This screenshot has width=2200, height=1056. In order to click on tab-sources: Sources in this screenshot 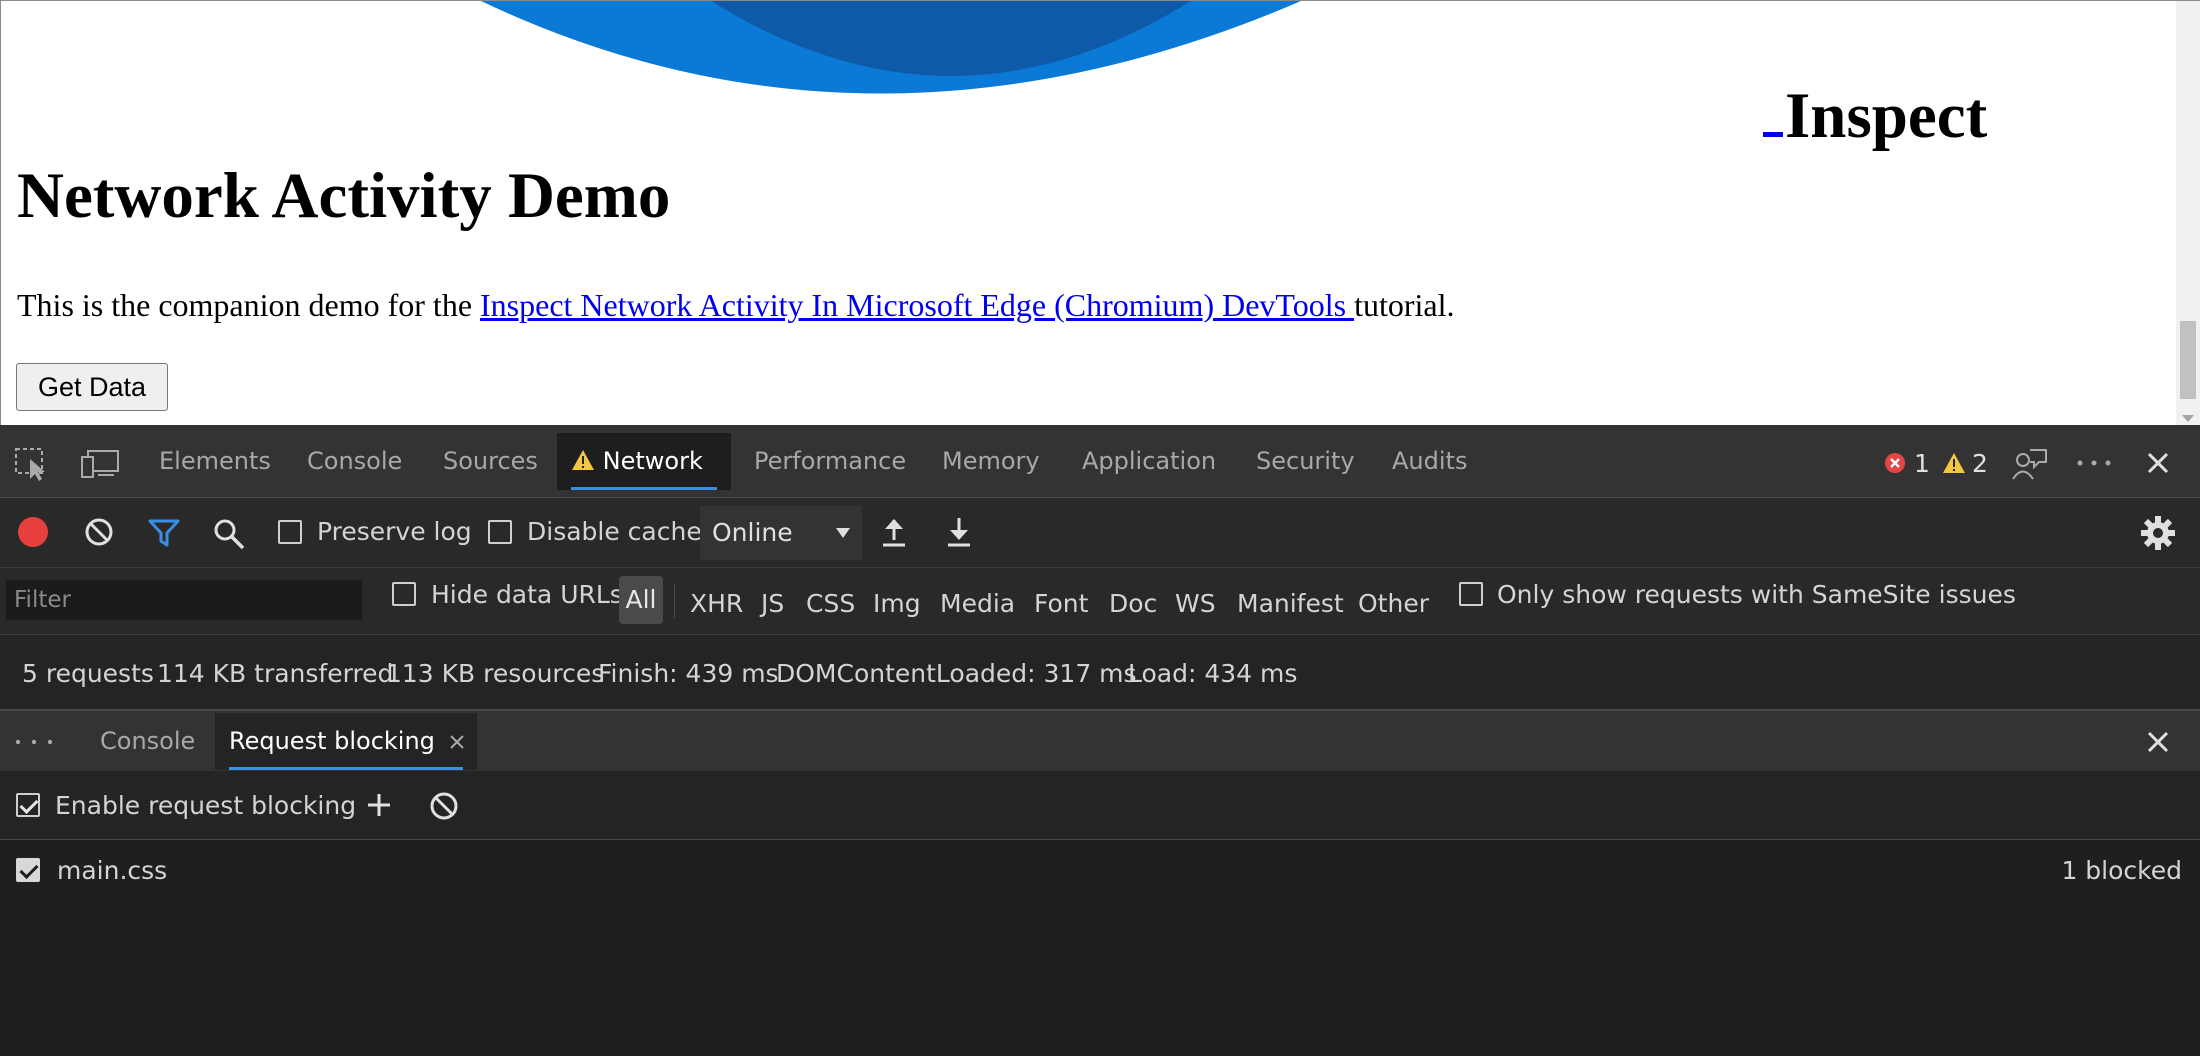, I will do `click(490, 461)`.